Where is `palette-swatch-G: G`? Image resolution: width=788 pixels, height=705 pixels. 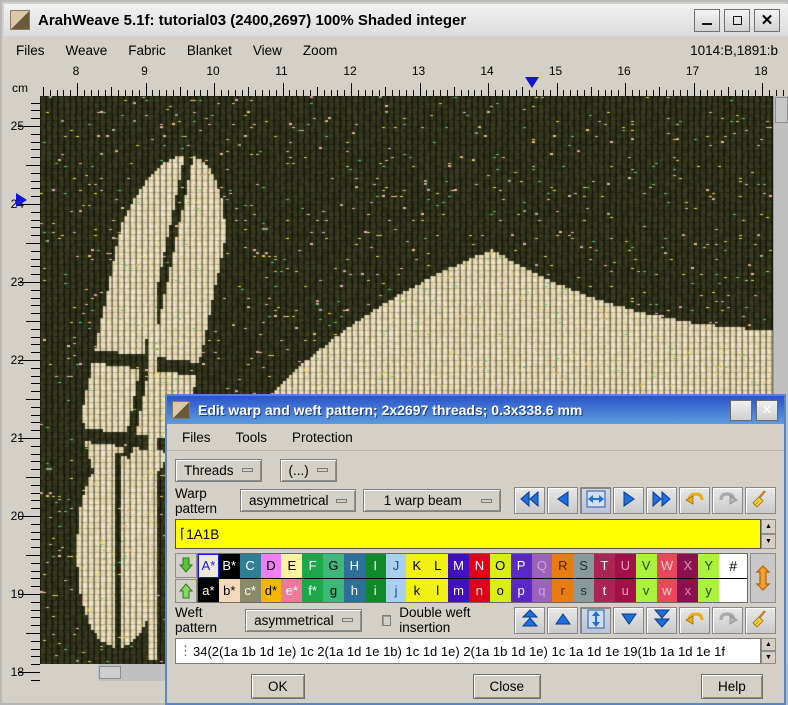 palette-swatch-G: G is located at coordinates (333, 566).